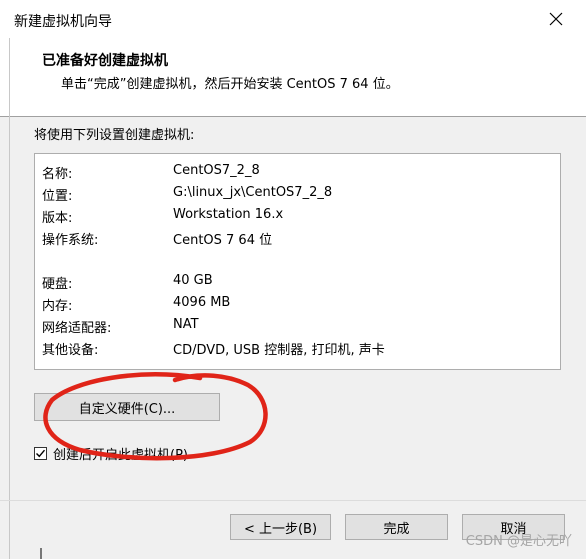  Describe the element at coordinates (57, 174) in the screenshot. I see `setting-label: 名称:` at that location.